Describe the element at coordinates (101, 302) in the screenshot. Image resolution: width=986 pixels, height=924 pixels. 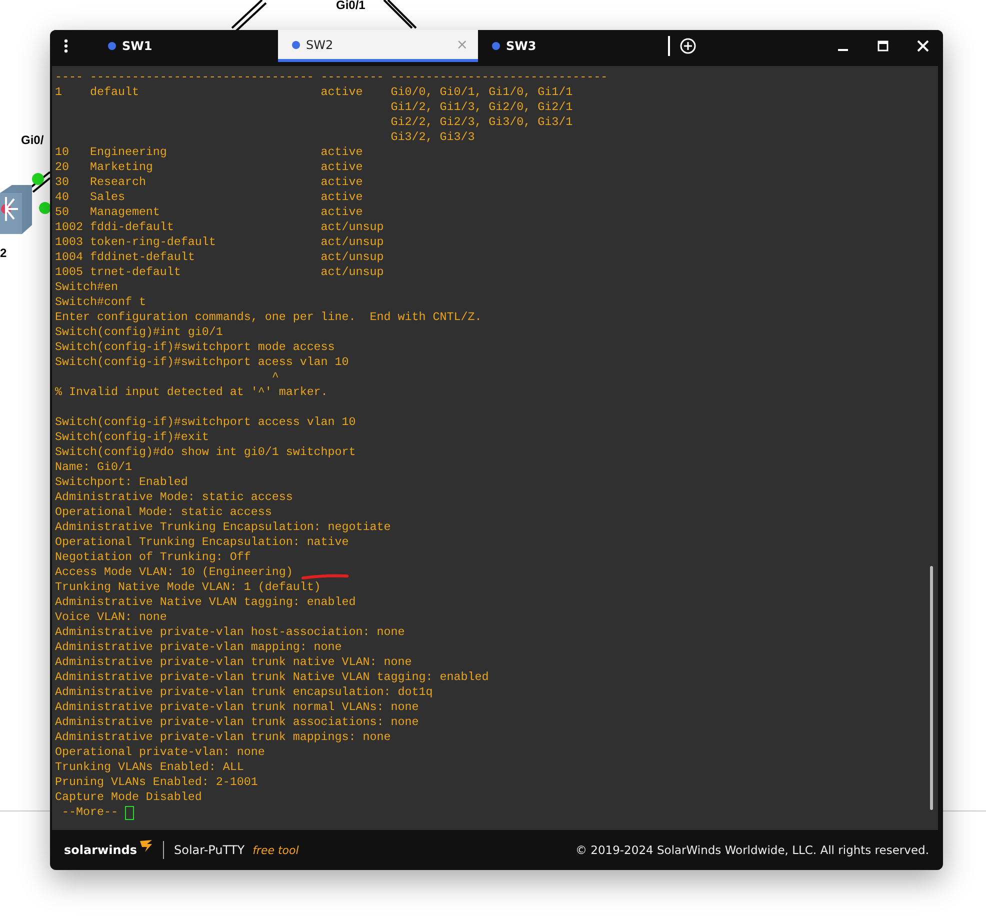
I see `terminal-line: Switch#conf t` at that location.